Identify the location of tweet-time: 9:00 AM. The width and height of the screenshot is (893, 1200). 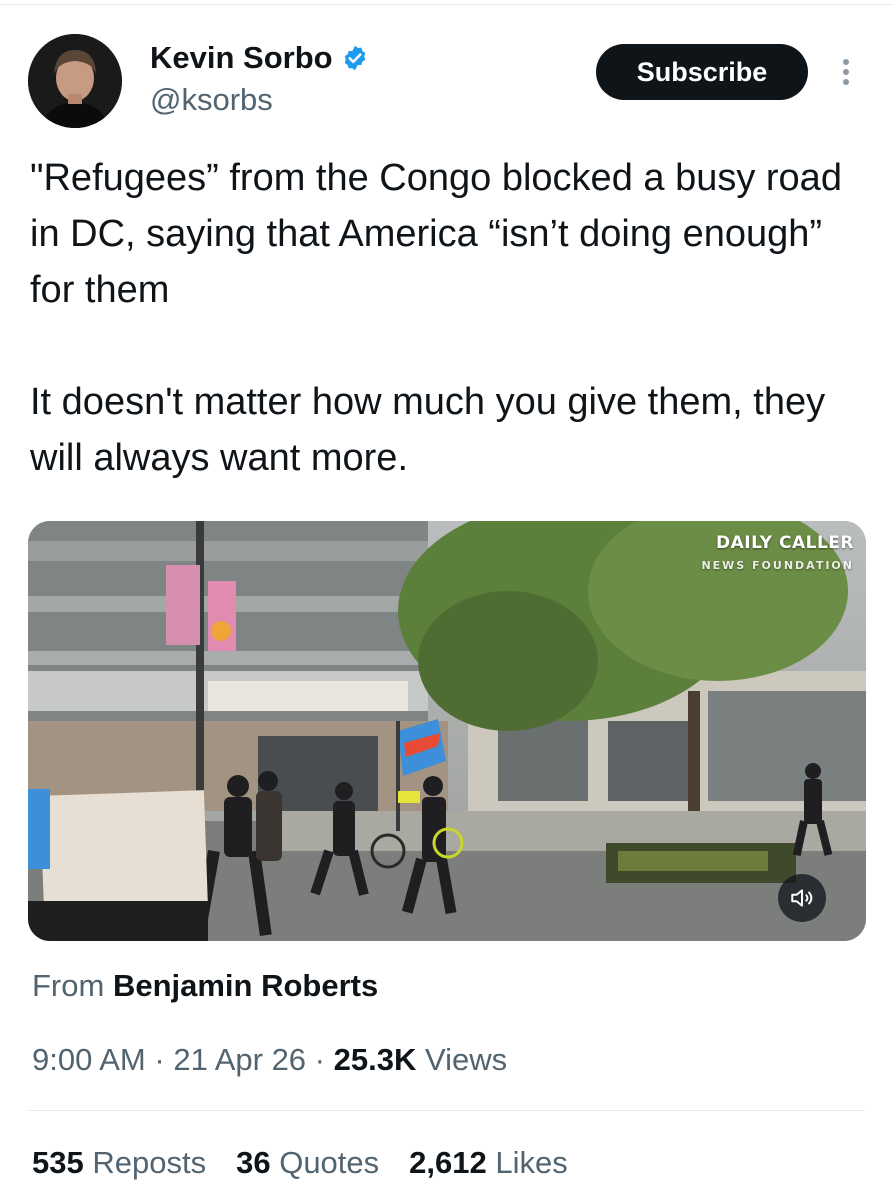
(89, 1059).